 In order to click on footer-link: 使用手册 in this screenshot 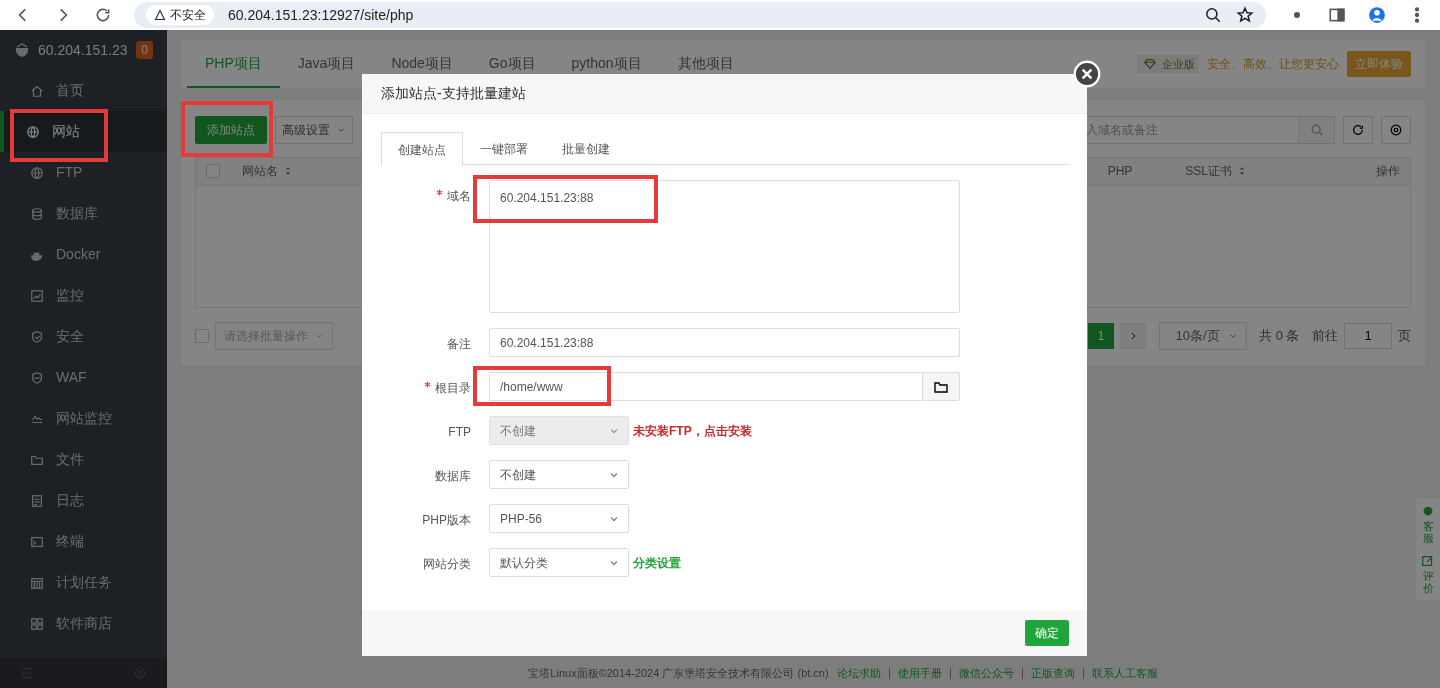, I will do `click(915, 673)`.